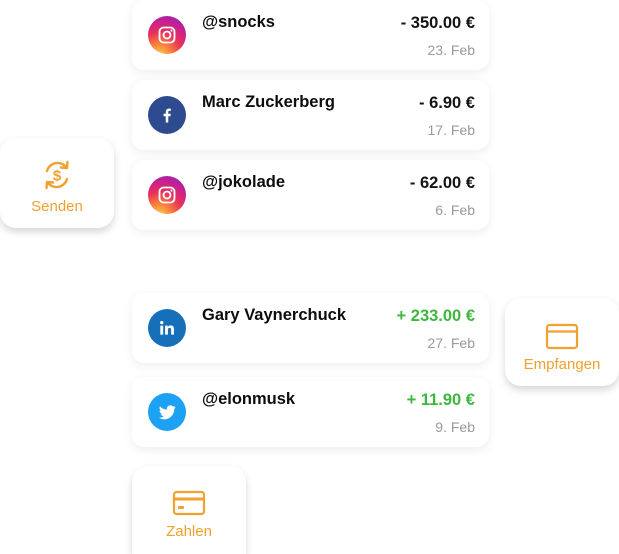 Image resolution: width=619 pixels, height=554 pixels. Describe the element at coordinates (310, 35) in the screenshot. I see `transaction-card: @snocks - 350.00 € 23. Feb` at that location.